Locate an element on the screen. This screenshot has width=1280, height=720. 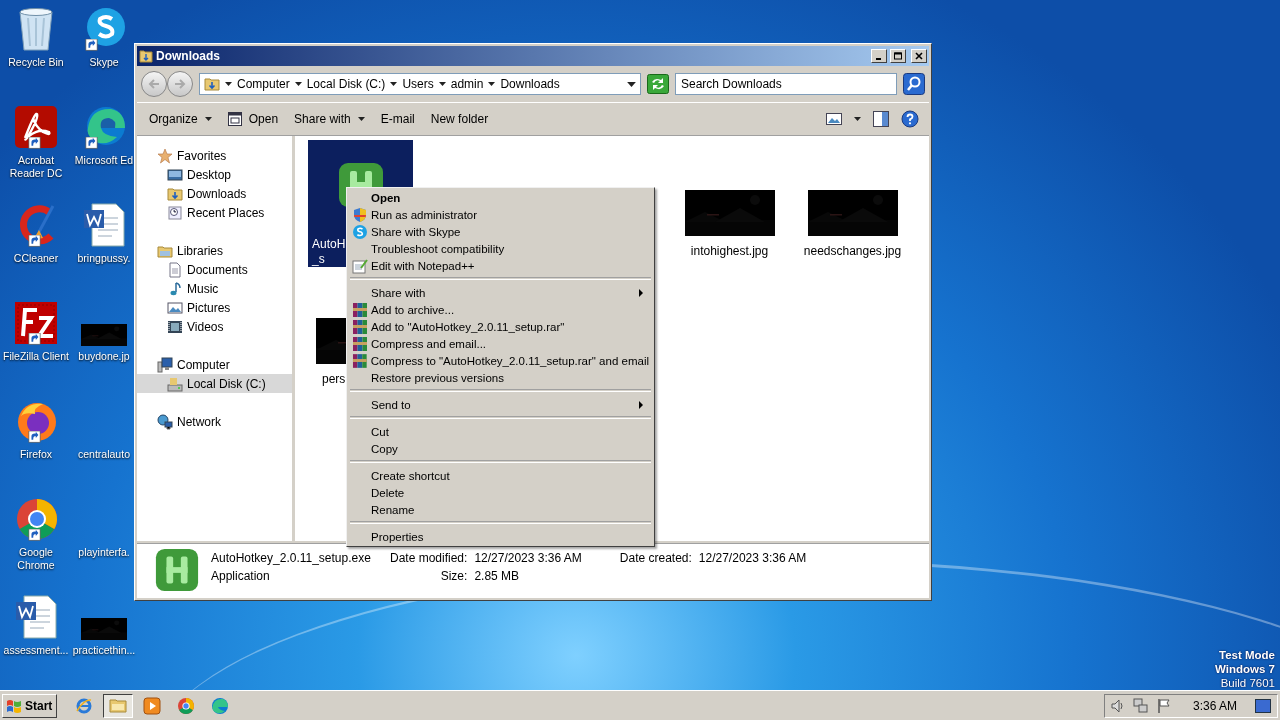
menu-item: Create shortcut is located at coordinates (500, 475).